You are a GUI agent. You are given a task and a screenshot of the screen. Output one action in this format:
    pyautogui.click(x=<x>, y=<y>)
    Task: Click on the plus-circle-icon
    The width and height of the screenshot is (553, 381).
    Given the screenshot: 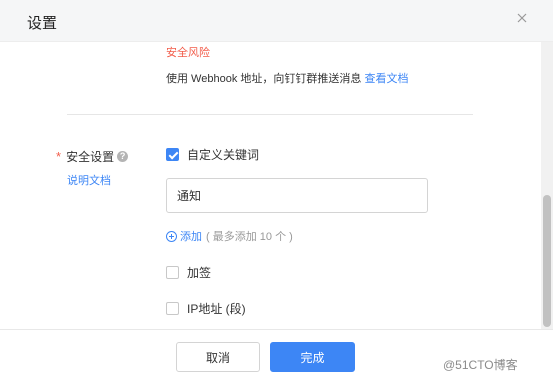 What is the action you would take?
    pyautogui.click(x=171, y=236)
    